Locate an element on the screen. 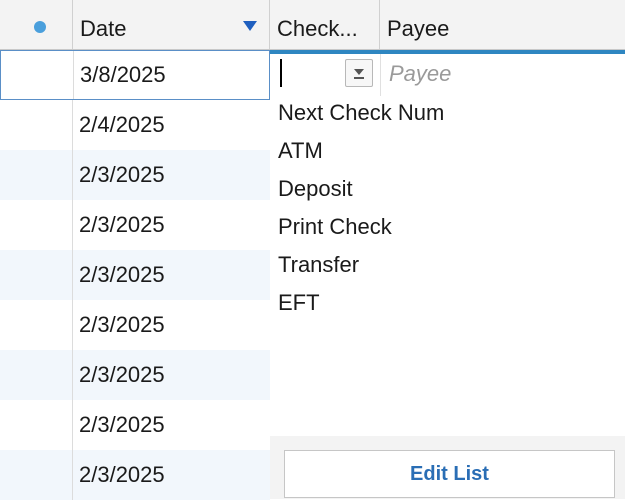  payee-field is located at coordinates (502, 75).